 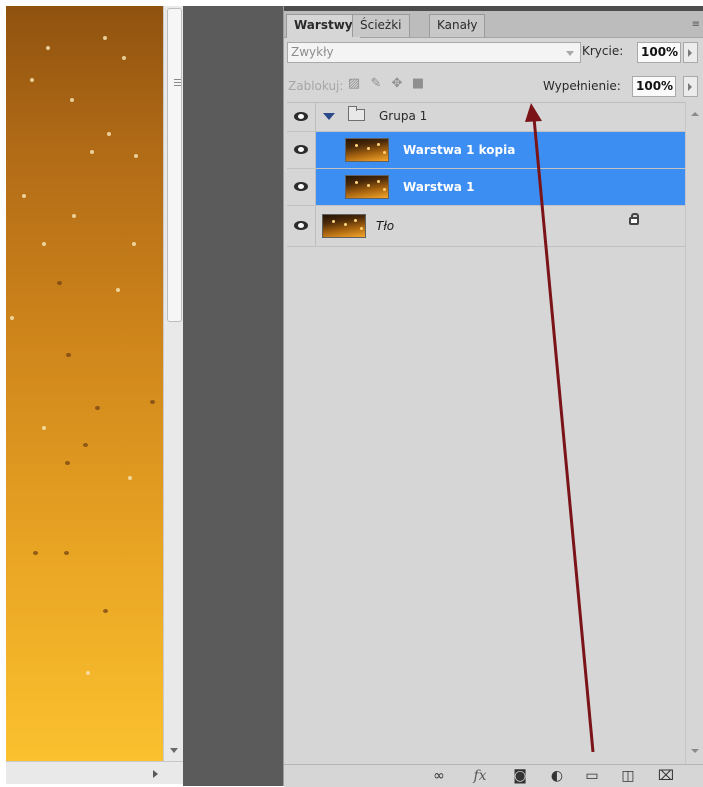 I want to click on layers-scrollbar, so click(x=694, y=433).